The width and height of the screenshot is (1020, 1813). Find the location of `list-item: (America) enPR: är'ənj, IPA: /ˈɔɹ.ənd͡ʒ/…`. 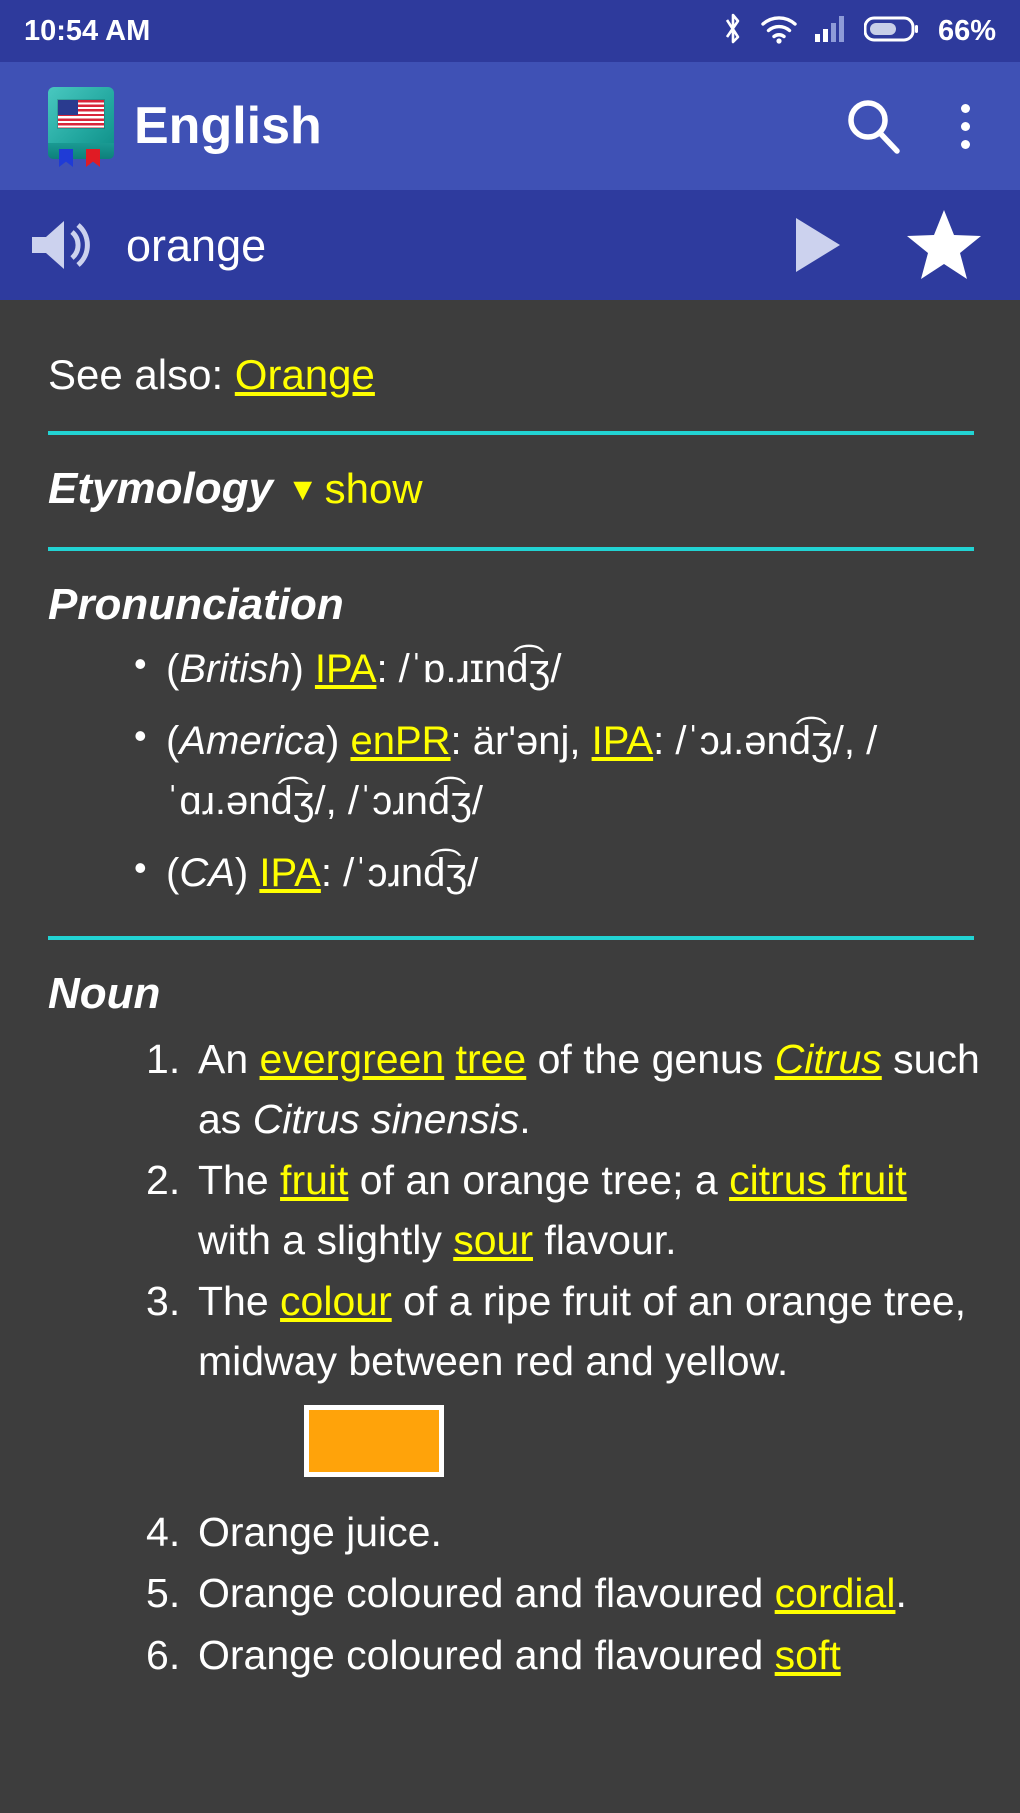

list-item: (America) enPR: är'ənj, IPA: /ˈɔɹ.ənd͡ʒ/… is located at coordinates (514, 770).